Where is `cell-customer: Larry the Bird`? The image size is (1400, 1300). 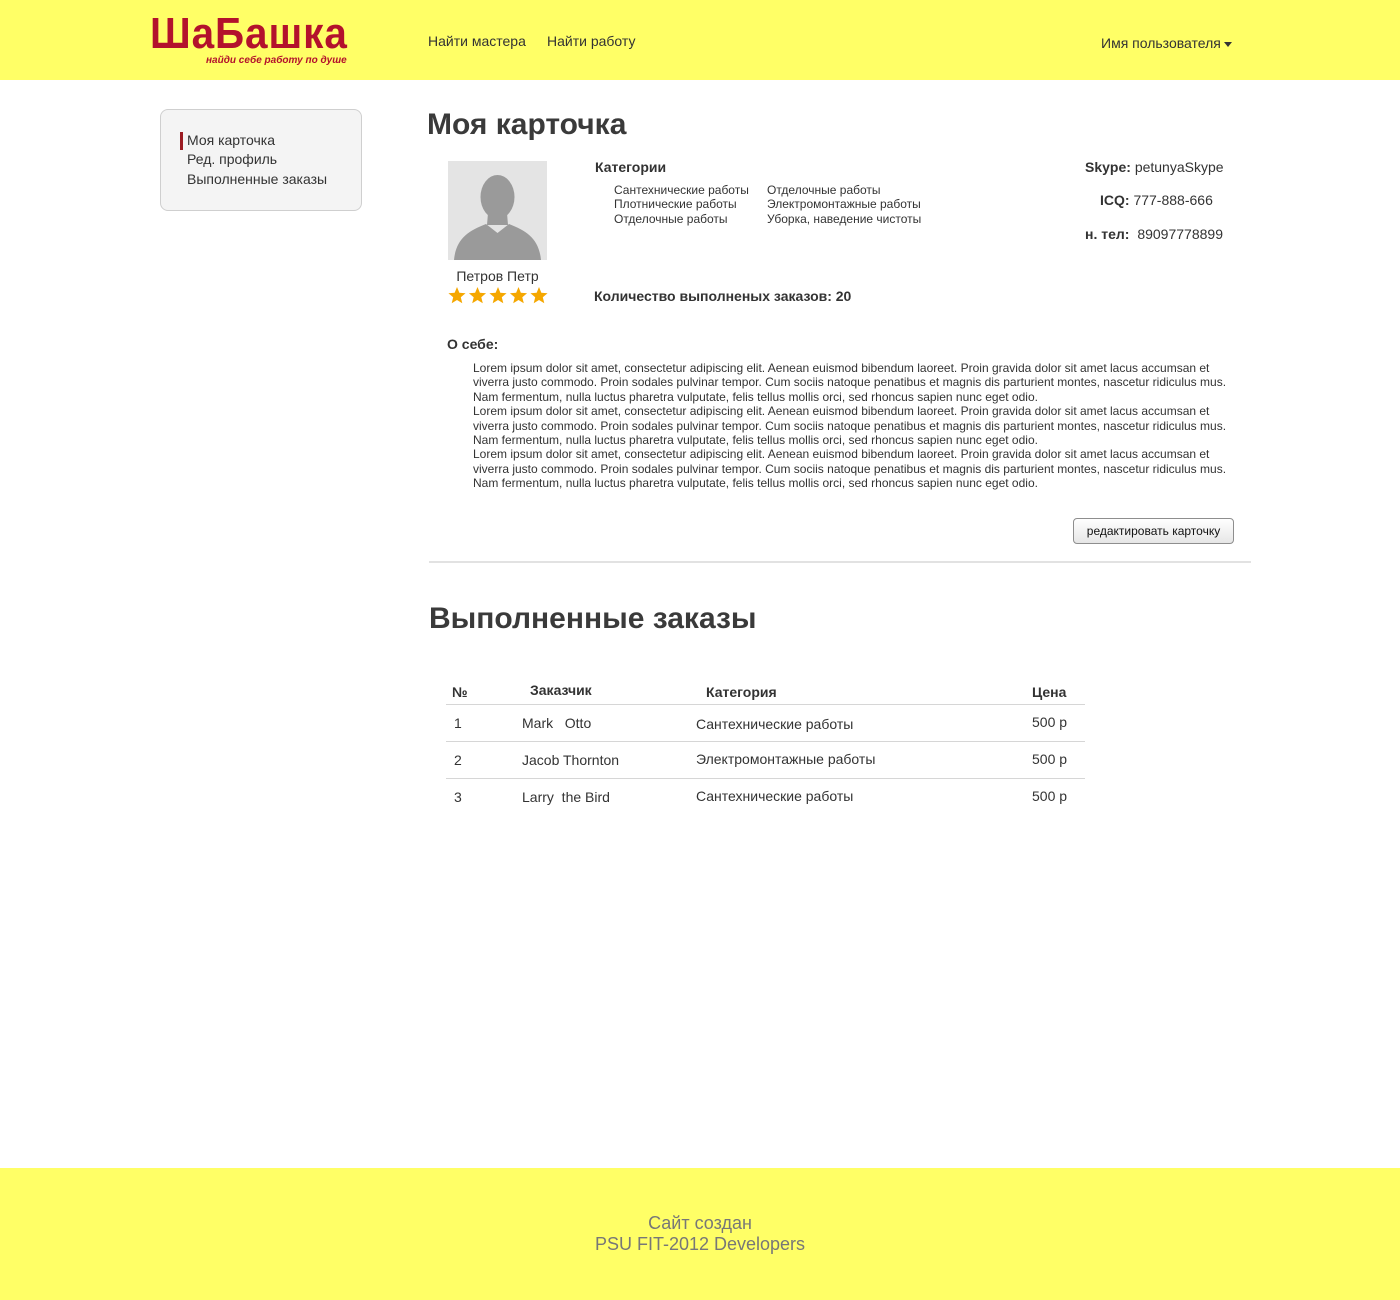 cell-customer: Larry the Bird is located at coordinates (566, 797).